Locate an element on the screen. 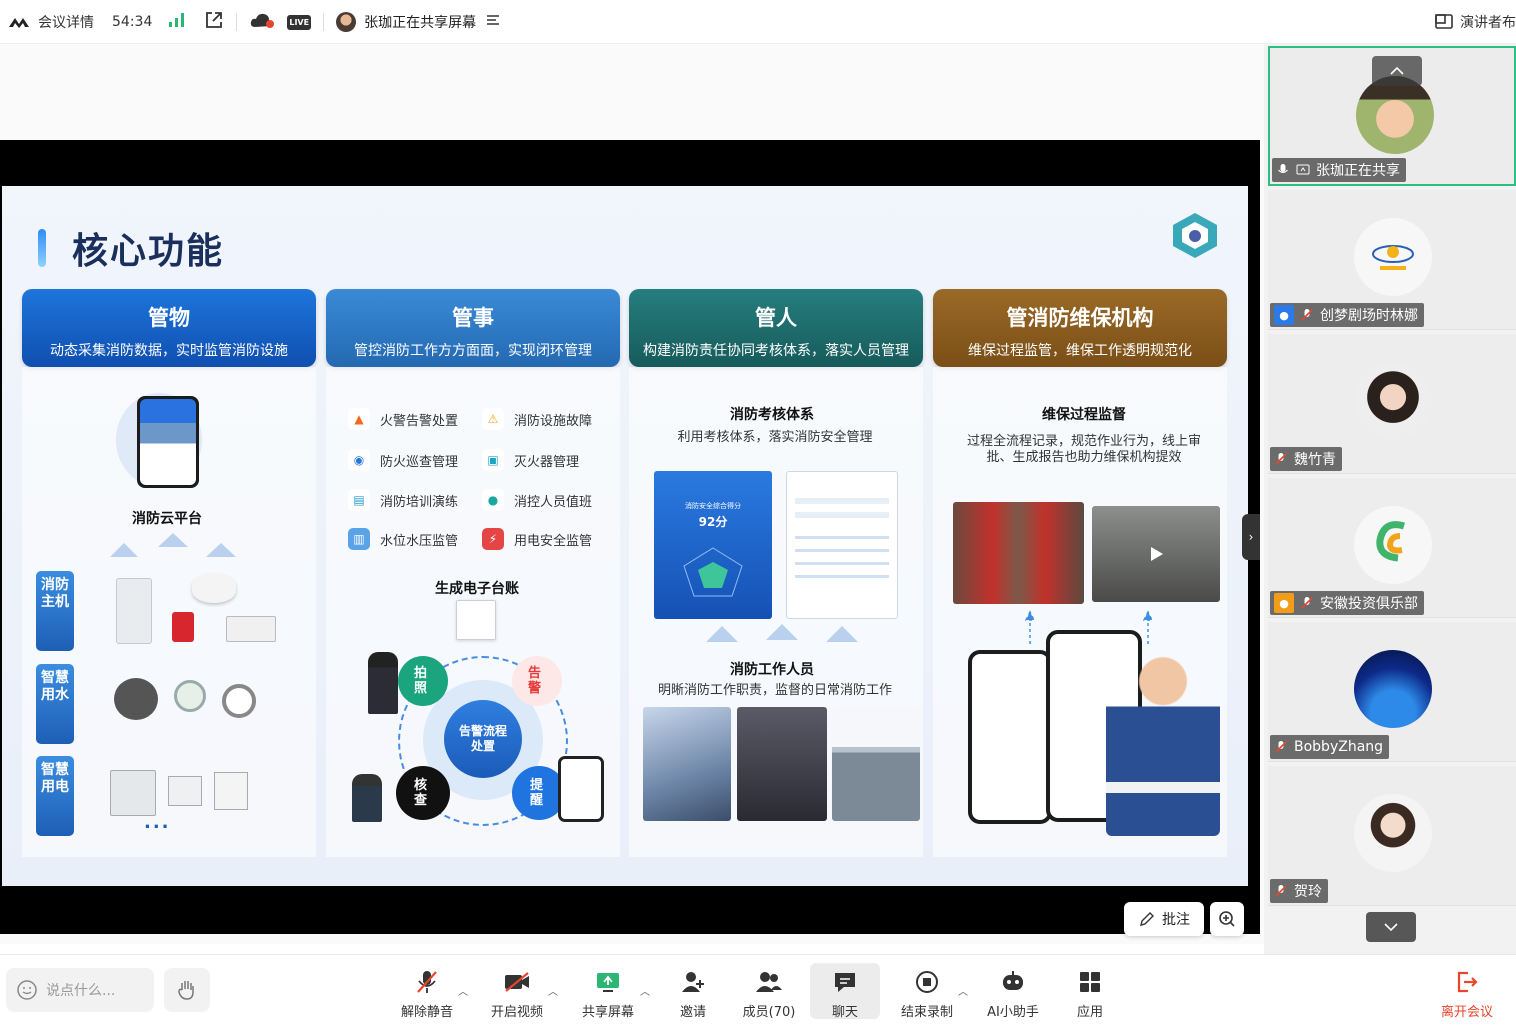 Image resolution: width=1516 pixels, height=1029 pixels. share-screen-icon is located at coordinates (608, 982).